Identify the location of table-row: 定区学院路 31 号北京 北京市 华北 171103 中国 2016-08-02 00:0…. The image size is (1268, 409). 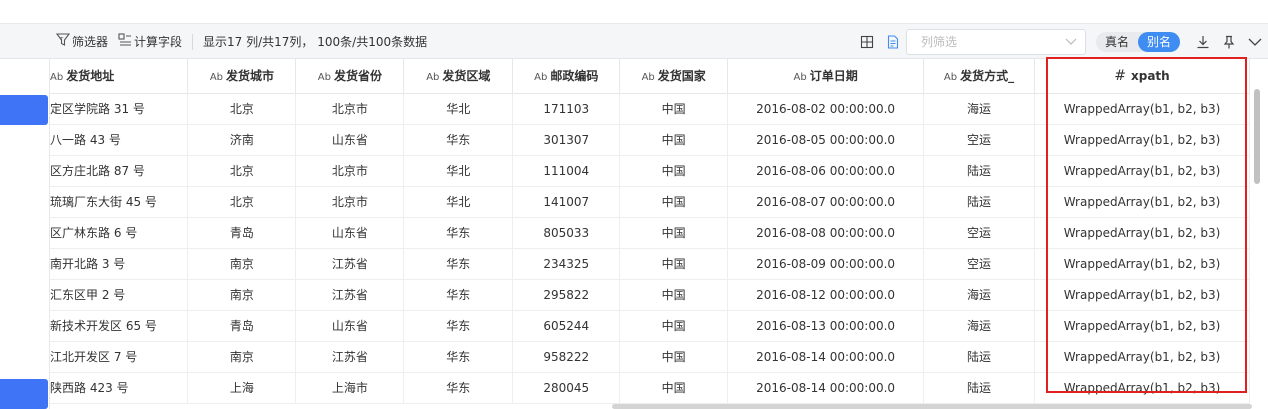
(650, 109).